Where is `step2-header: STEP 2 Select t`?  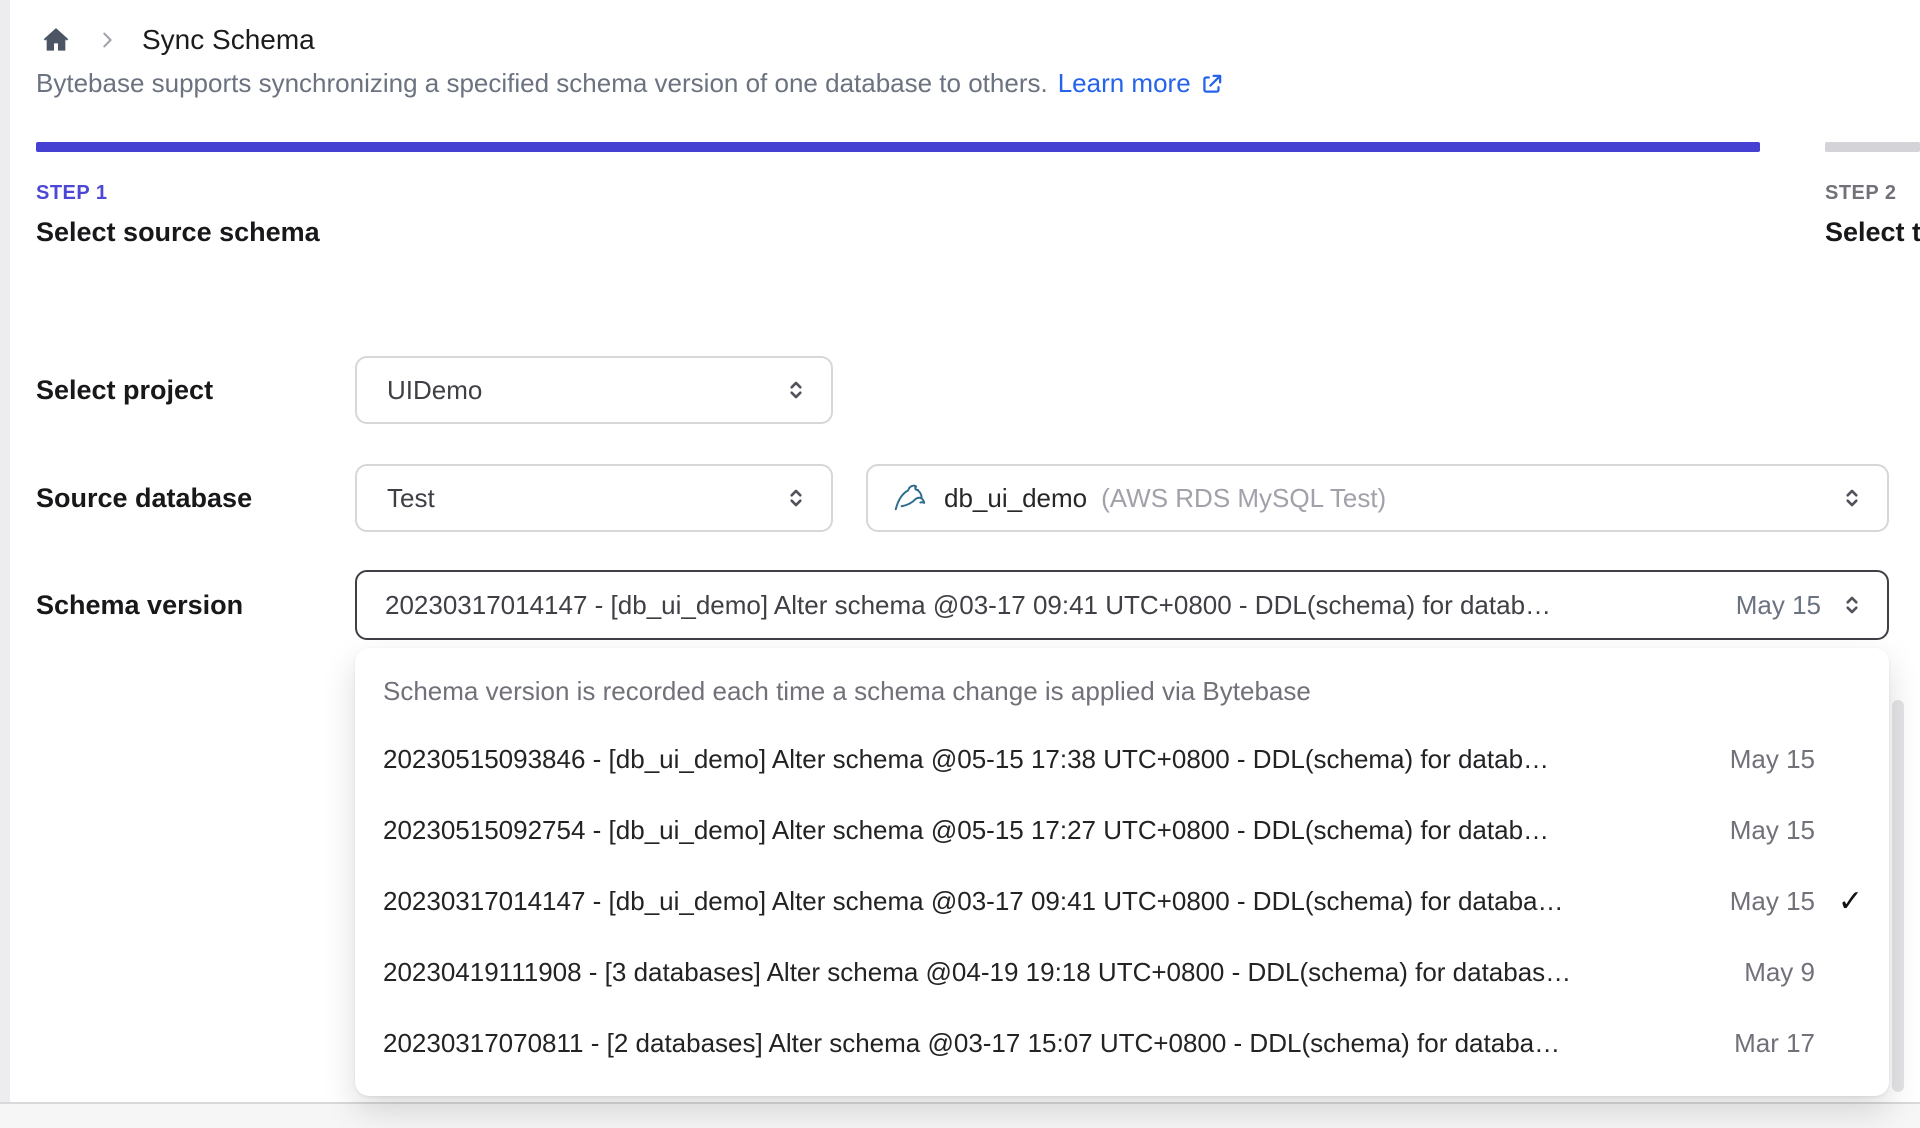 step2-header: STEP 2 Select t is located at coordinates (1872, 215).